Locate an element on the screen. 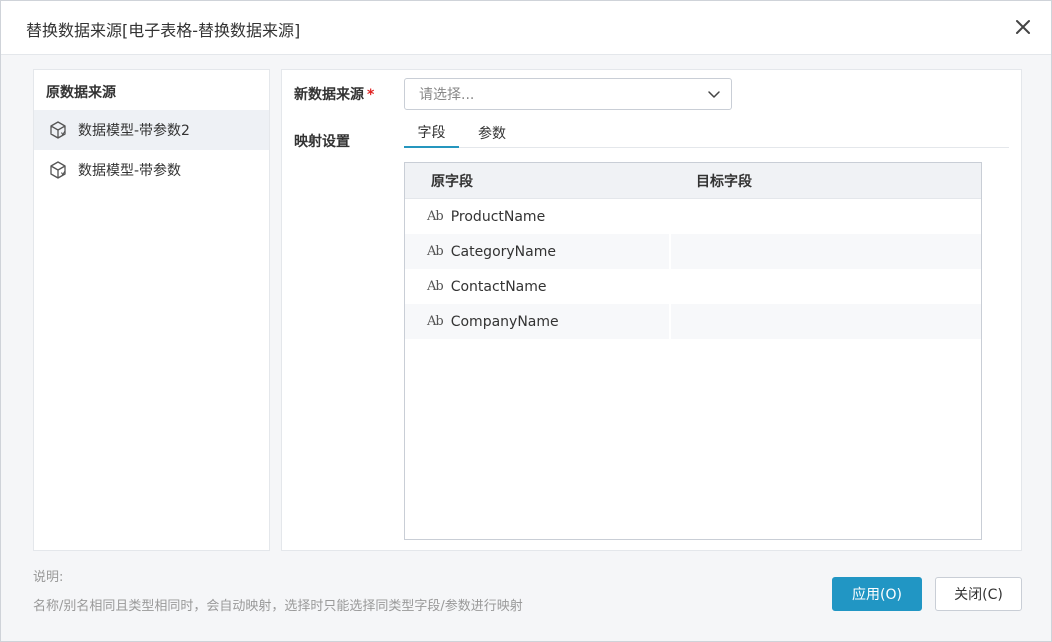  close-button: 关闭(C) is located at coordinates (978, 594).